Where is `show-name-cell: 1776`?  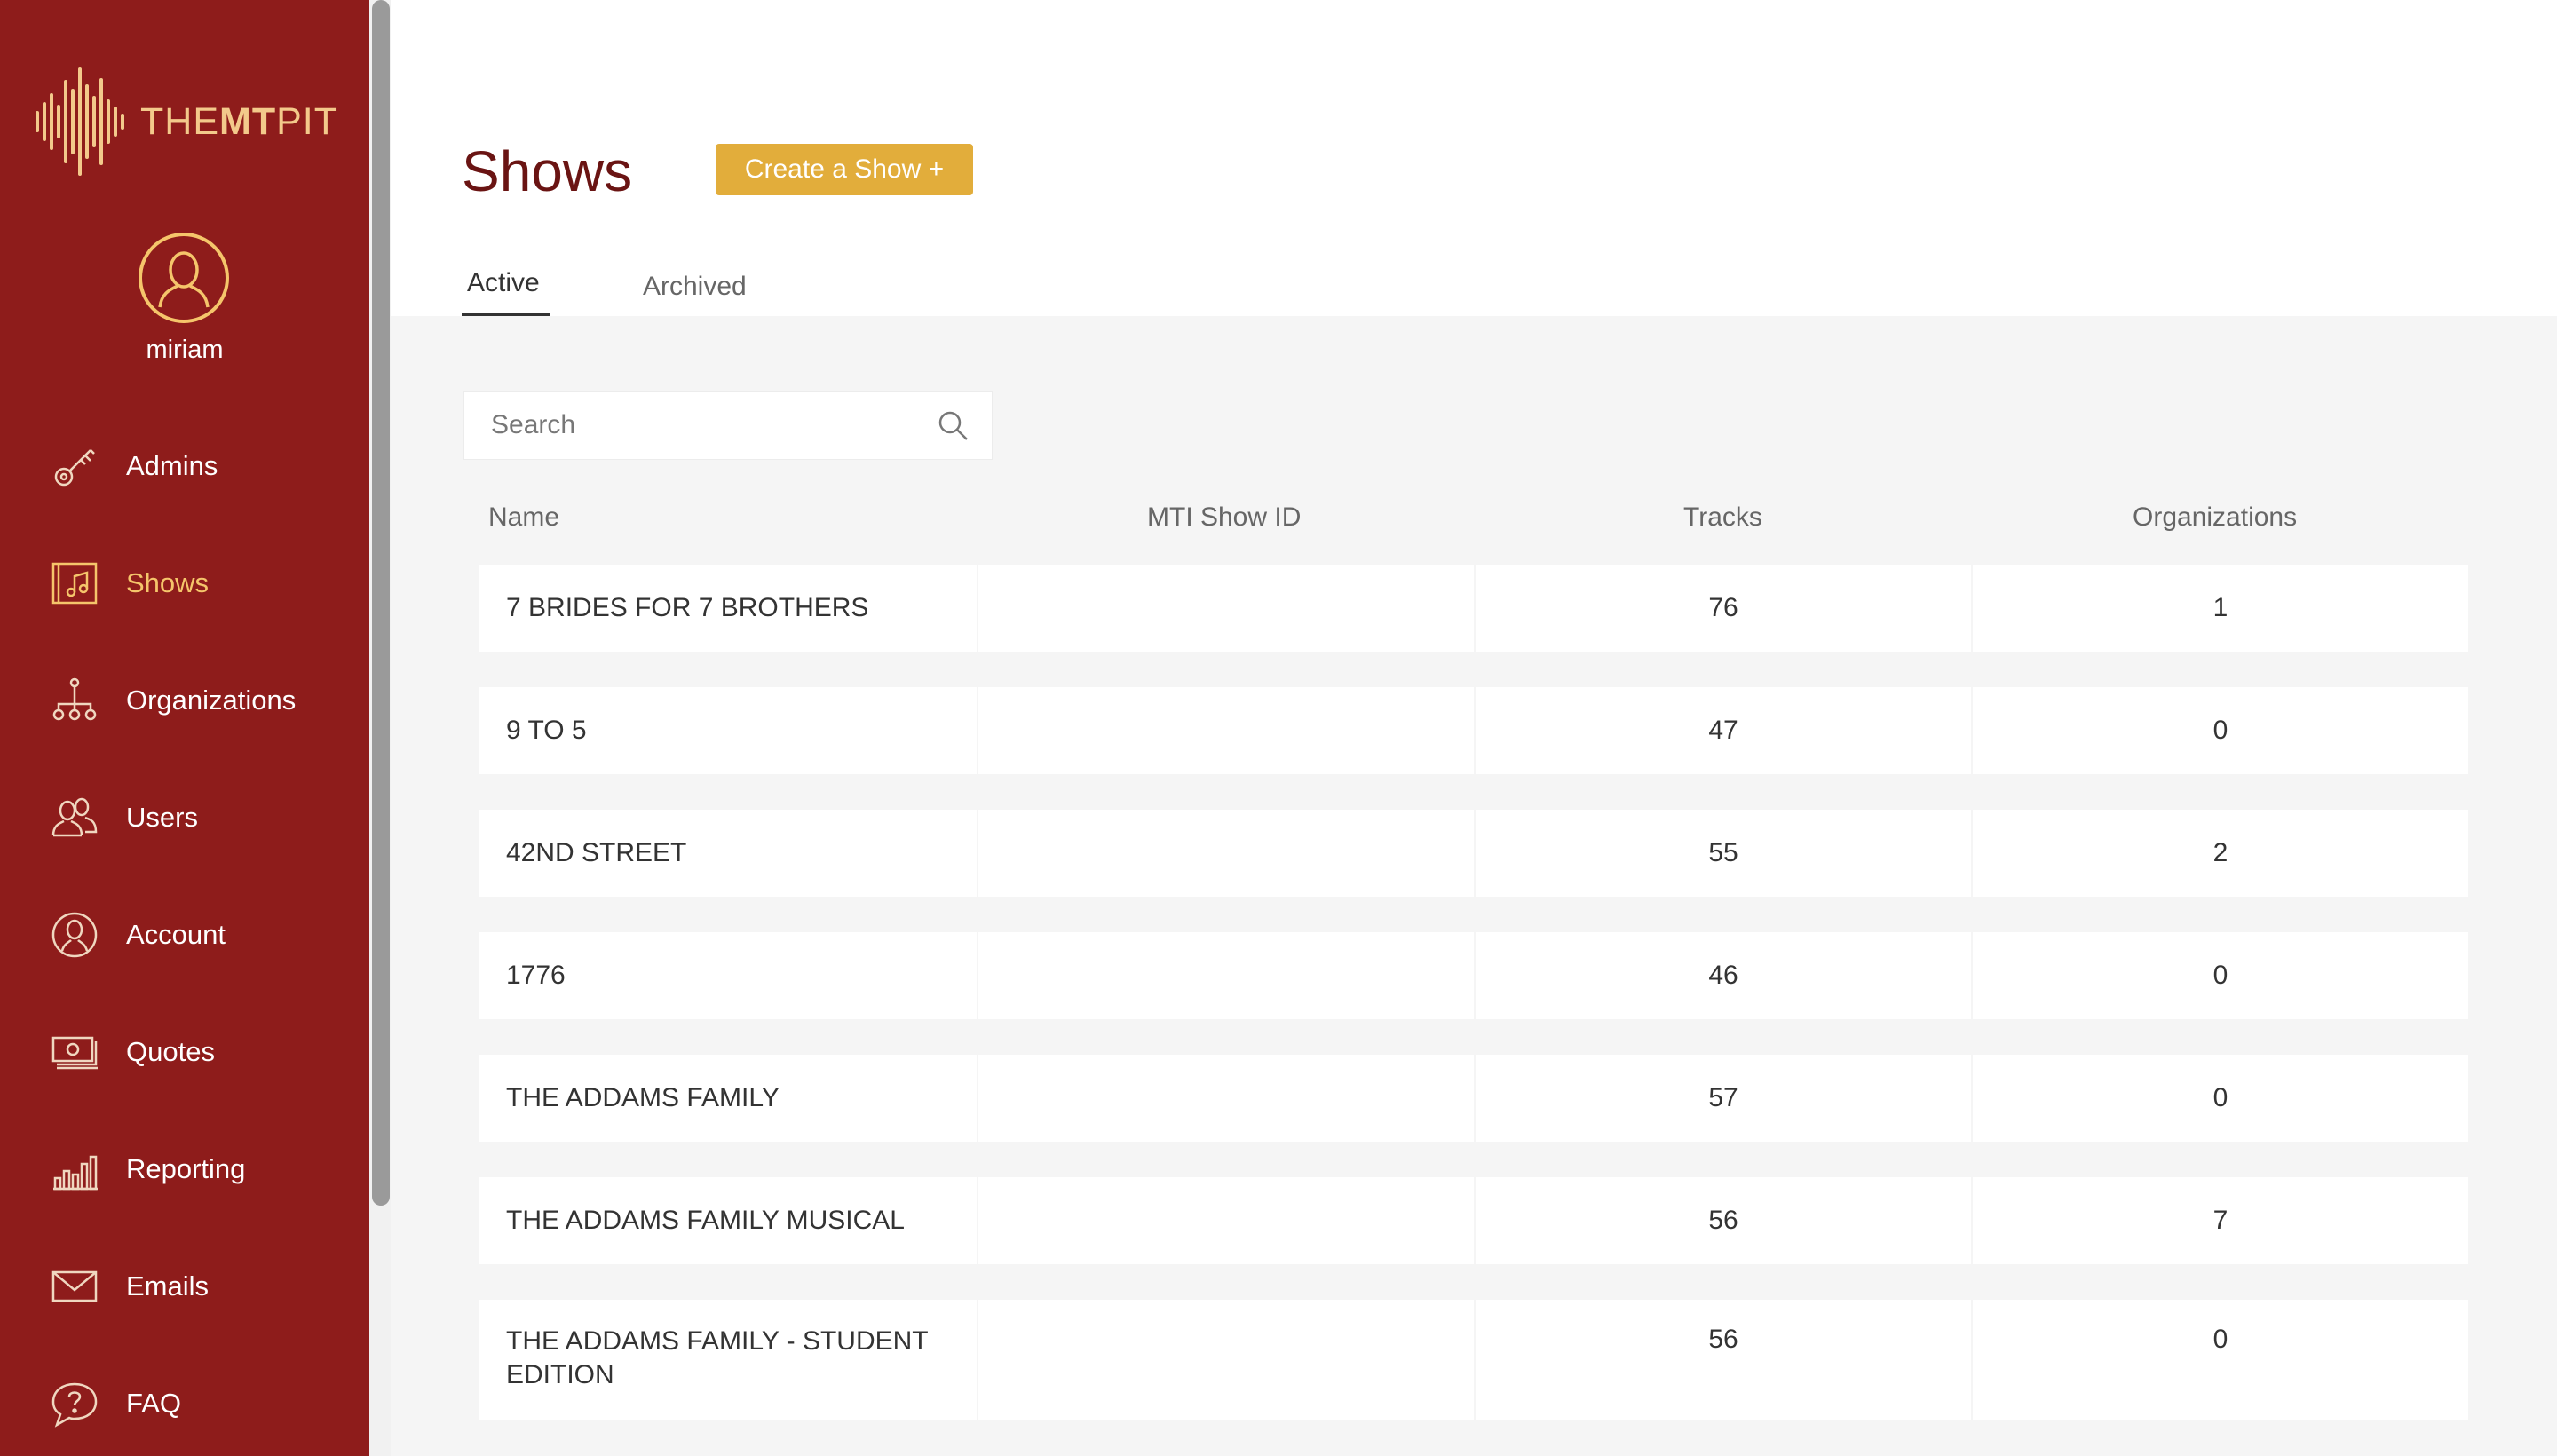 show-name-cell: 1776 is located at coordinates (536, 976).